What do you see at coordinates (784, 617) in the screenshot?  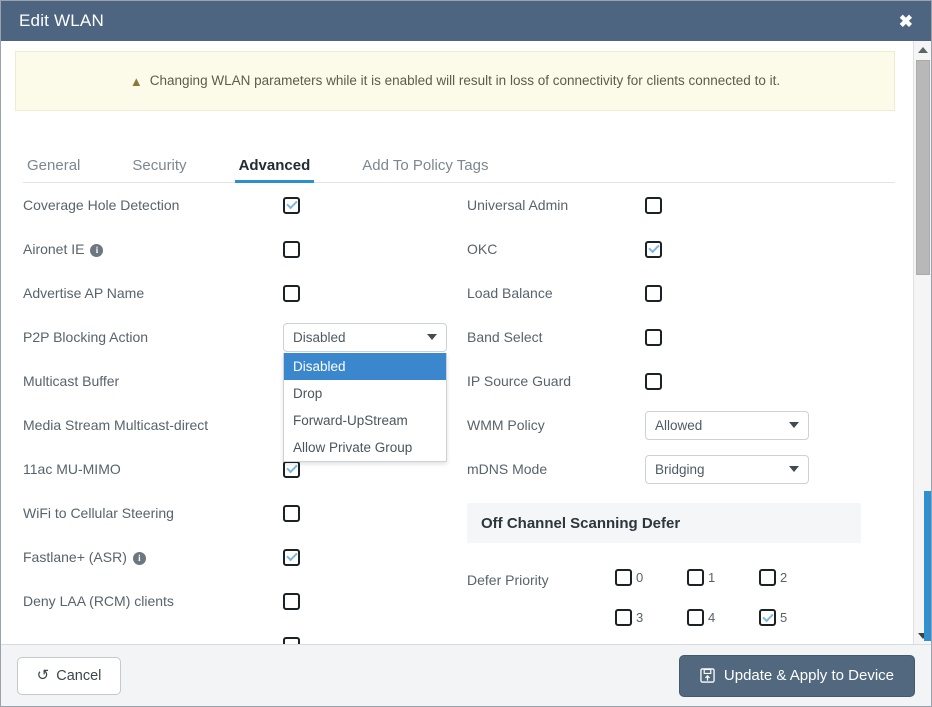 I see `defer-priority-5-label: 5` at bounding box center [784, 617].